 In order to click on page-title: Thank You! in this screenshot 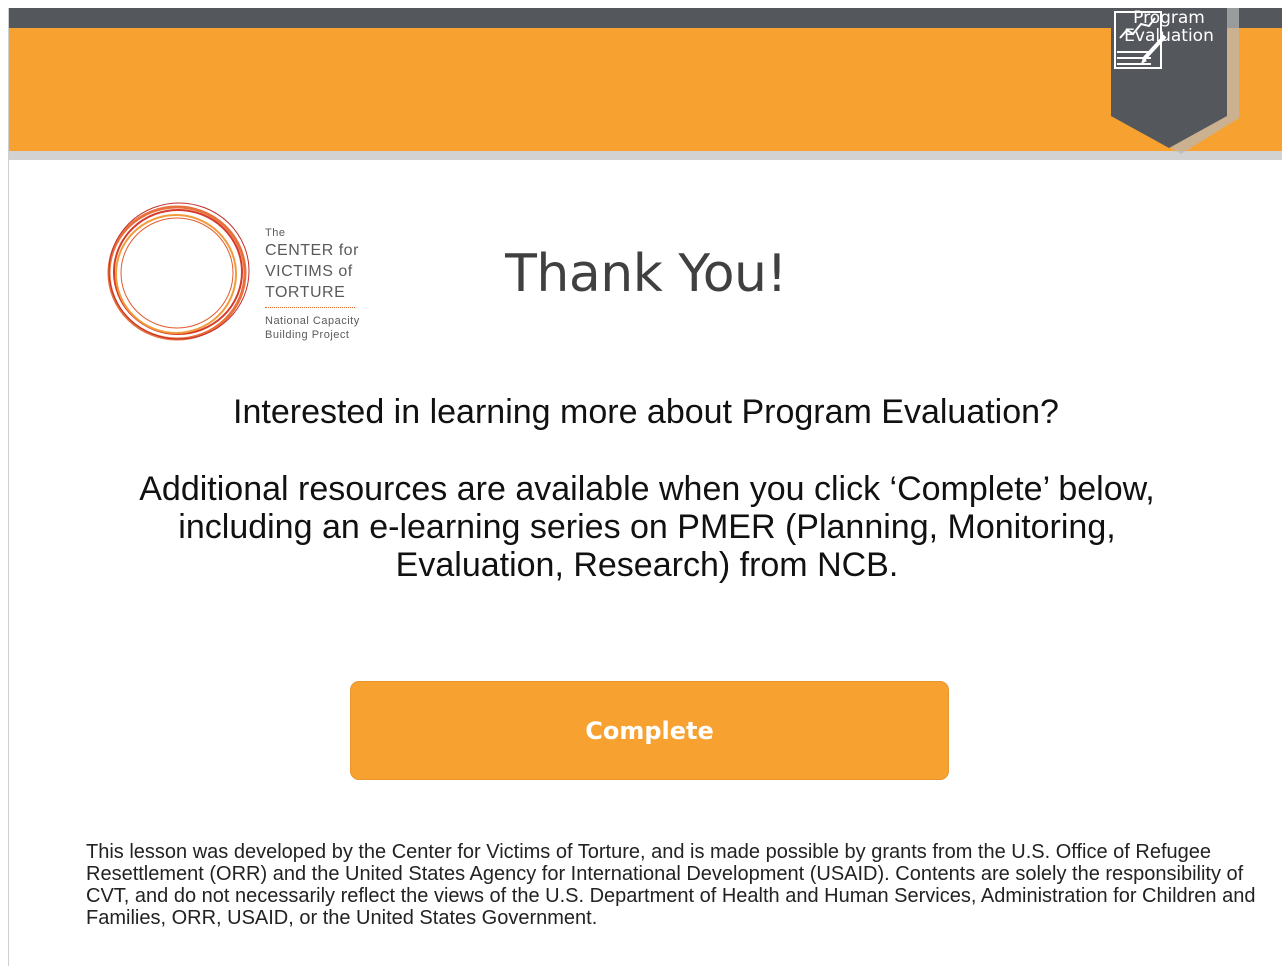, I will do `click(646, 274)`.